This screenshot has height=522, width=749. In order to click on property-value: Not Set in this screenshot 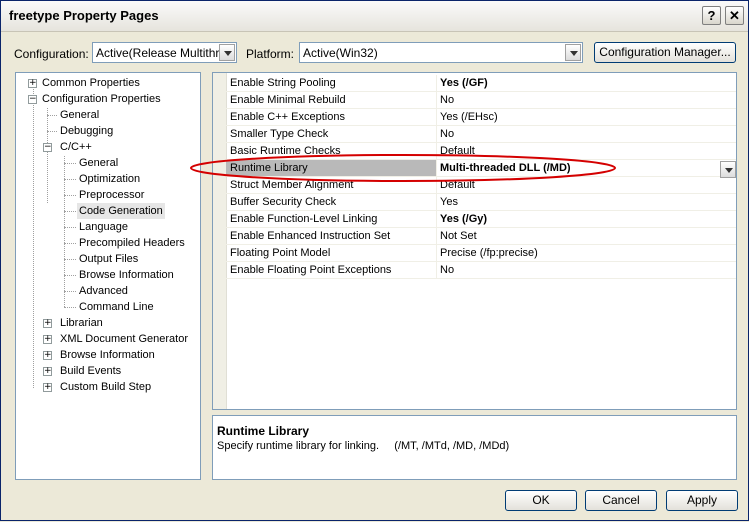, I will do `click(458, 236)`.